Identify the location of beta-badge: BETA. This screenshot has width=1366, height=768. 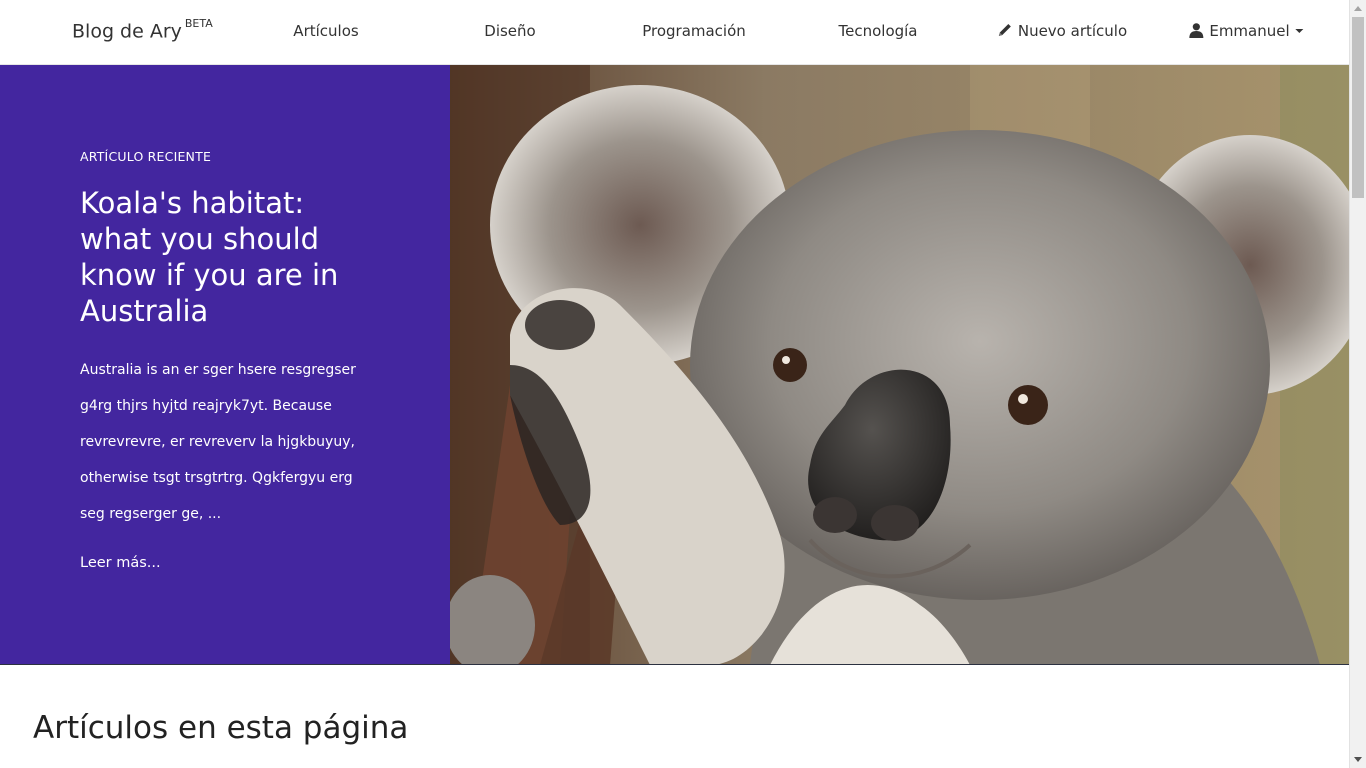
(198, 23).